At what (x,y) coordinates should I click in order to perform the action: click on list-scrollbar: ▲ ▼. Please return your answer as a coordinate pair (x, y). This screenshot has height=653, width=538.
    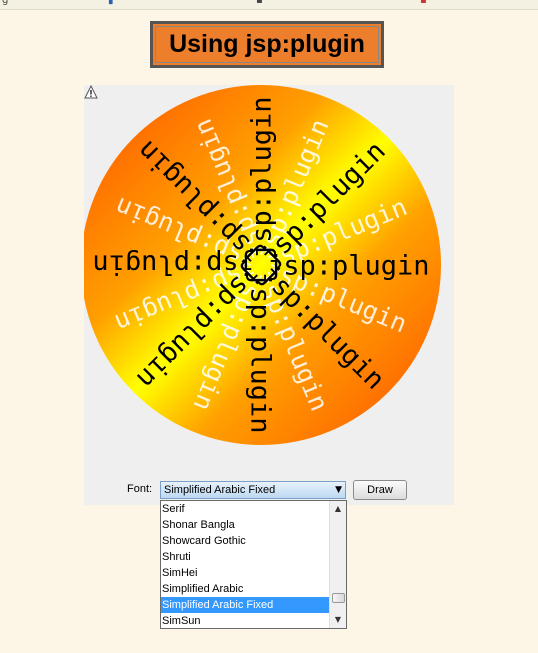
    Looking at the image, I should click on (337, 564).